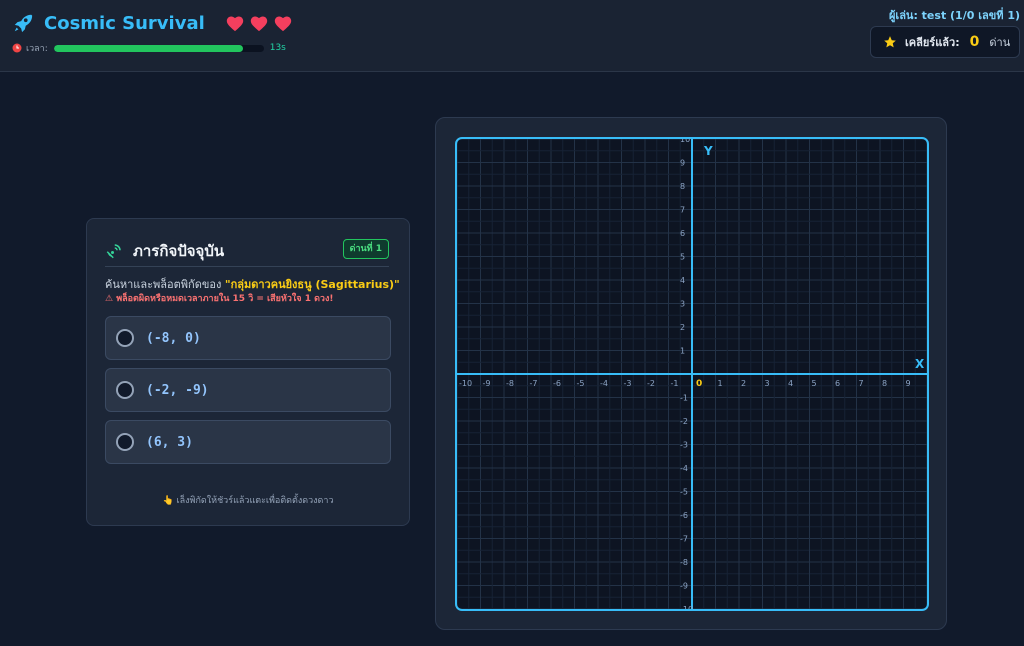 The width and height of the screenshot is (1024, 646). What do you see at coordinates (169, 442) in the screenshot?
I see `option-label: (6, 3)` at bounding box center [169, 442].